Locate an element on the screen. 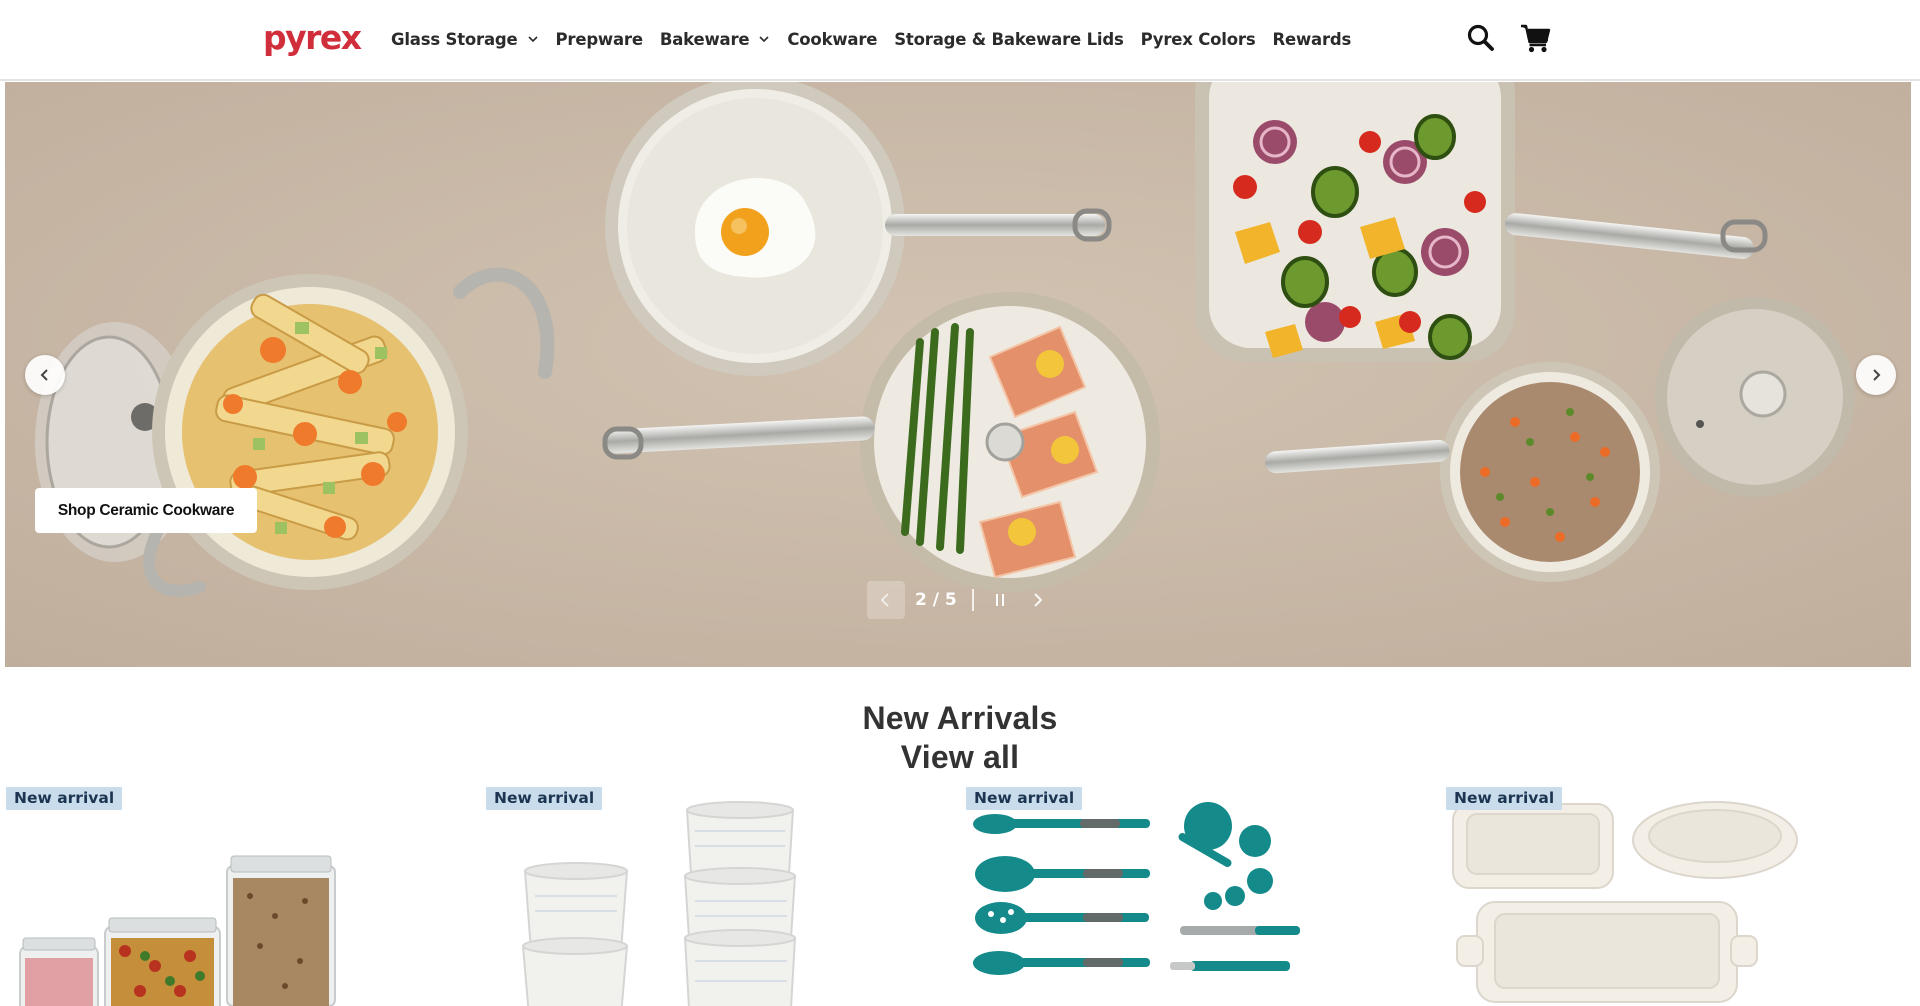 Image resolution: width=1920 pixels, height=1006 pixels. nav-item-storage-bakeware-lids: Storage & Bakeware Lids is located at coordinates (1009, 39).